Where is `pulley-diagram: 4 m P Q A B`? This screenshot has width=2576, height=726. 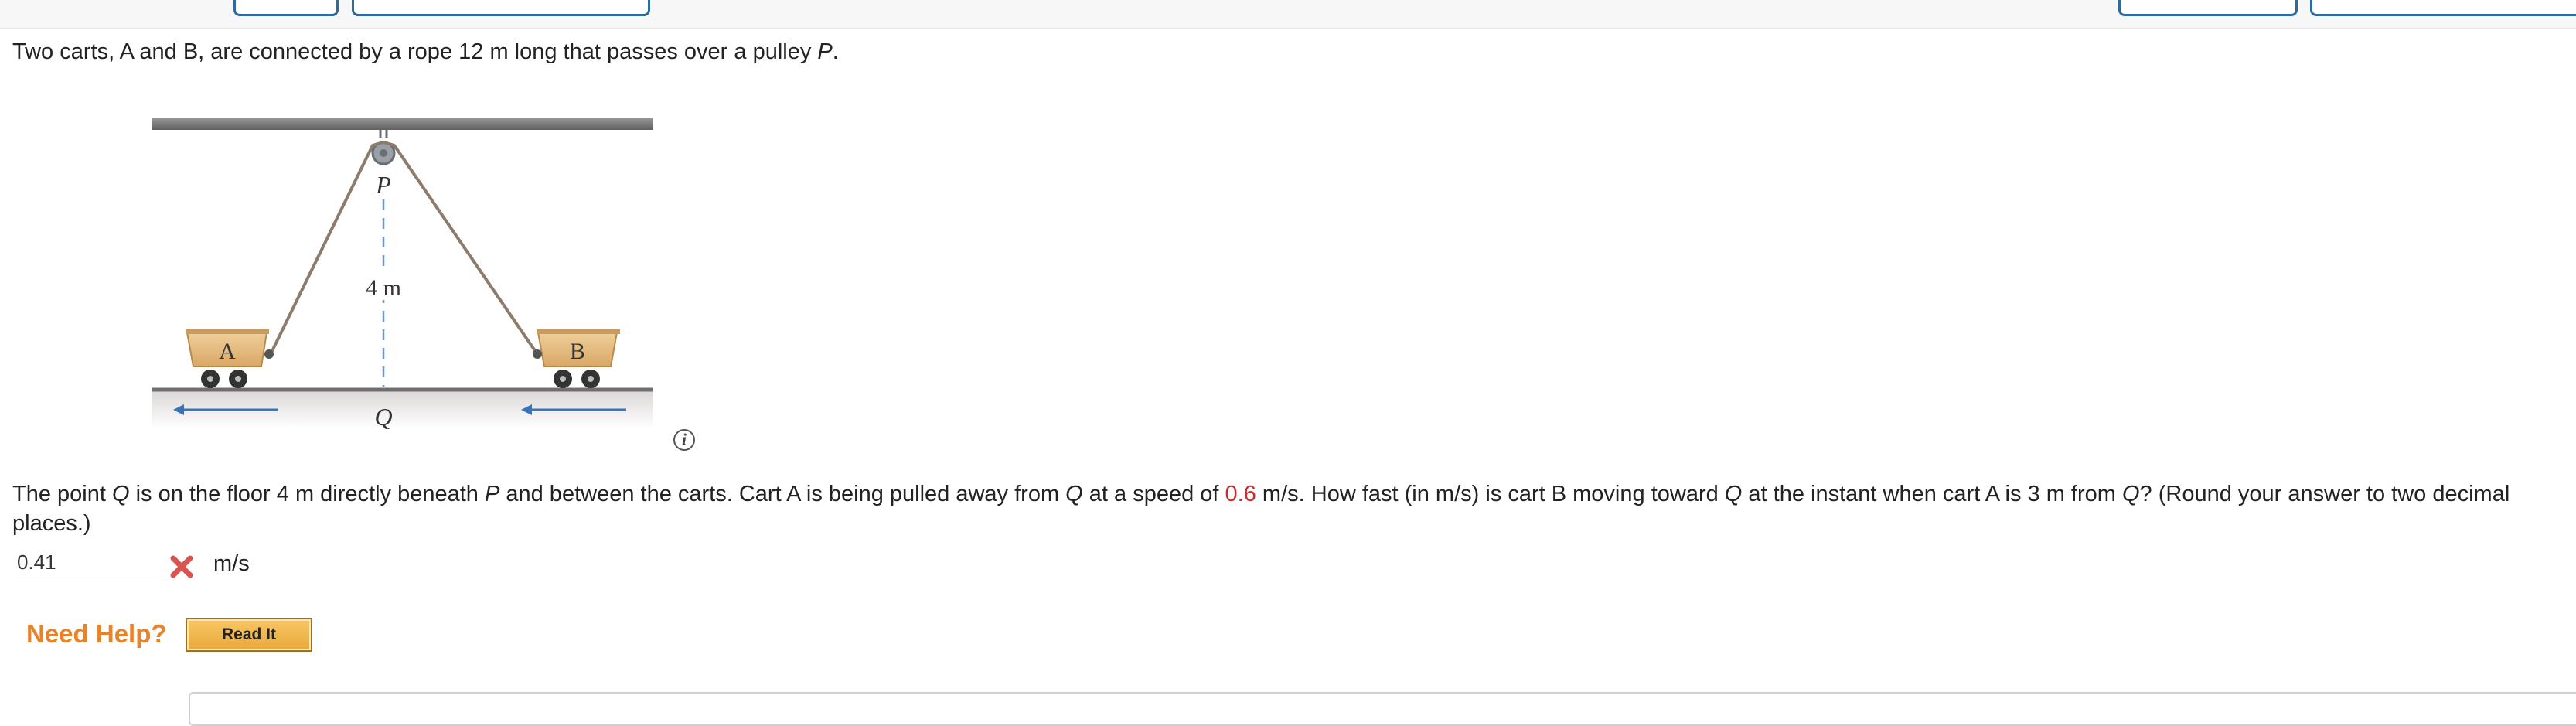
pulley-diagram: 4 m P Q A B is located at coordinates (406, 274).